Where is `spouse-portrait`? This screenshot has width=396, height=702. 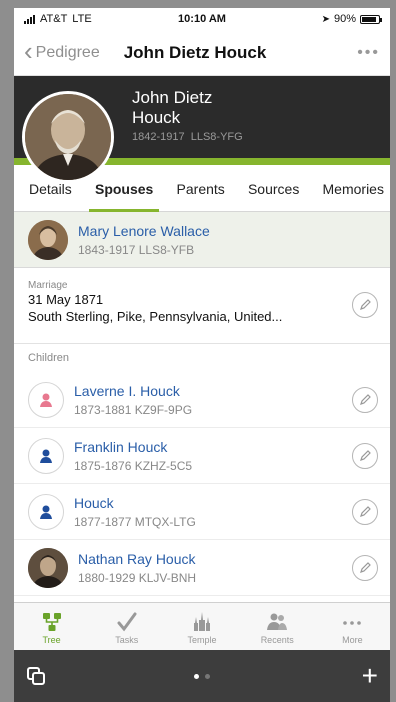 spouse-portrait is located at coordinates (48, 239).